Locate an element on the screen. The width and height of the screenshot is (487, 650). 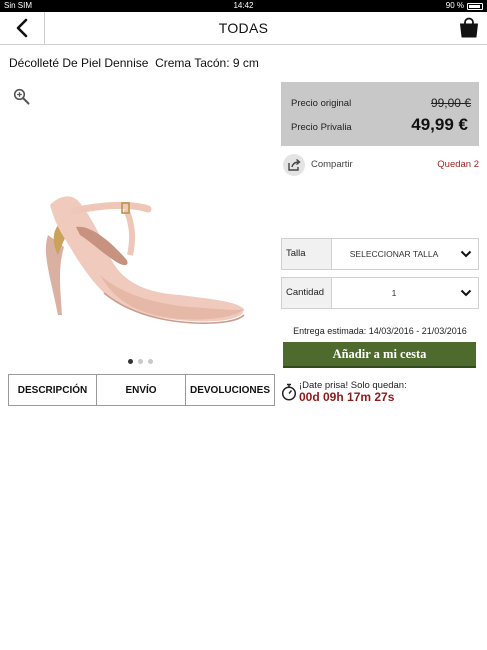
zoom-in-icon is located at coordinates (21, 96).